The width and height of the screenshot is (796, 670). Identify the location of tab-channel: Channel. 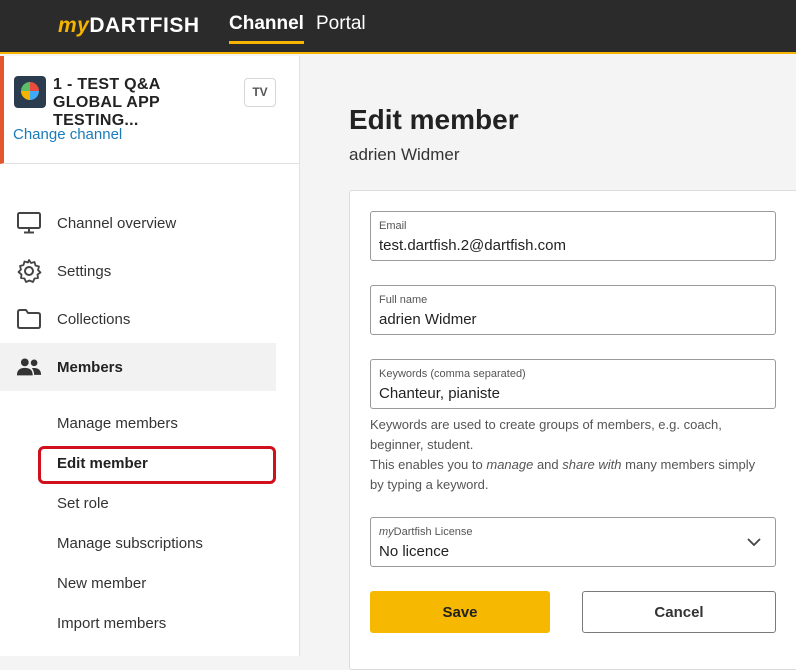
(266, 28).